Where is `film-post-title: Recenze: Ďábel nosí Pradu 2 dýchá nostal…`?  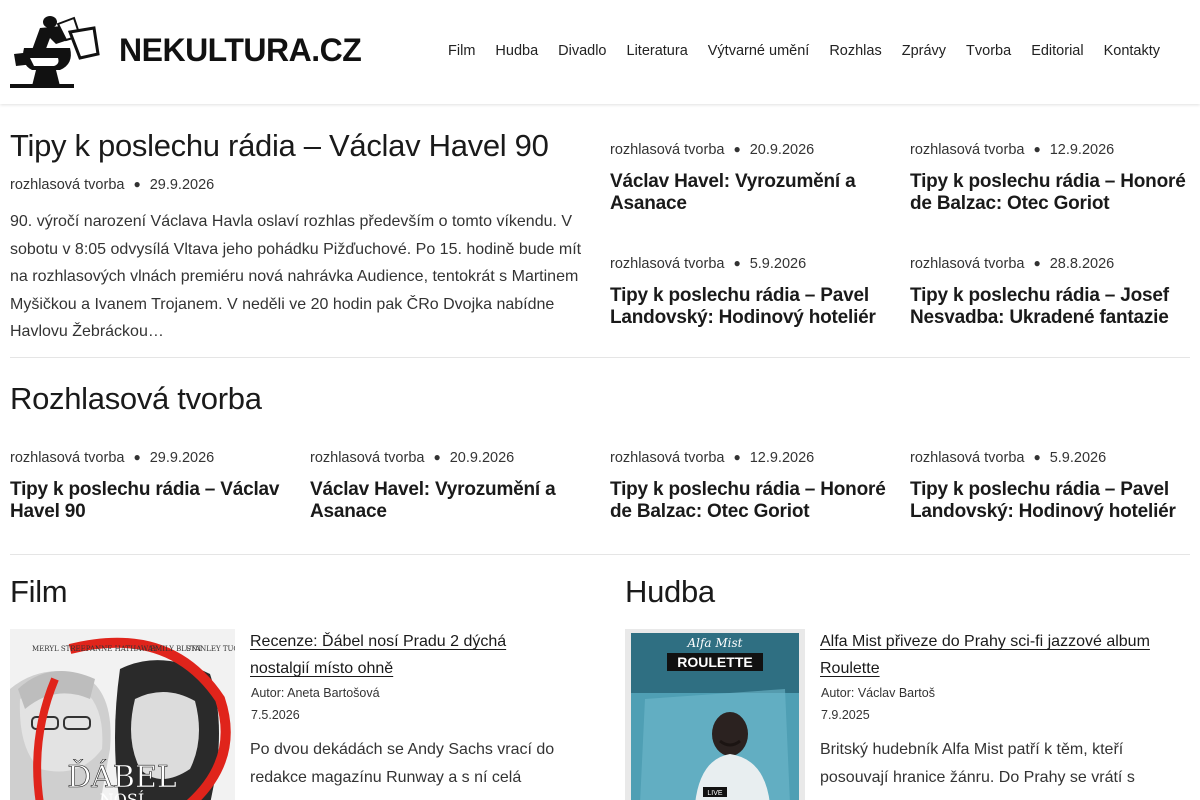 film-post-title: Recenze: Ďábel nosí Pradu 2 dýchá nostal… is located at coordinates (410, 655).